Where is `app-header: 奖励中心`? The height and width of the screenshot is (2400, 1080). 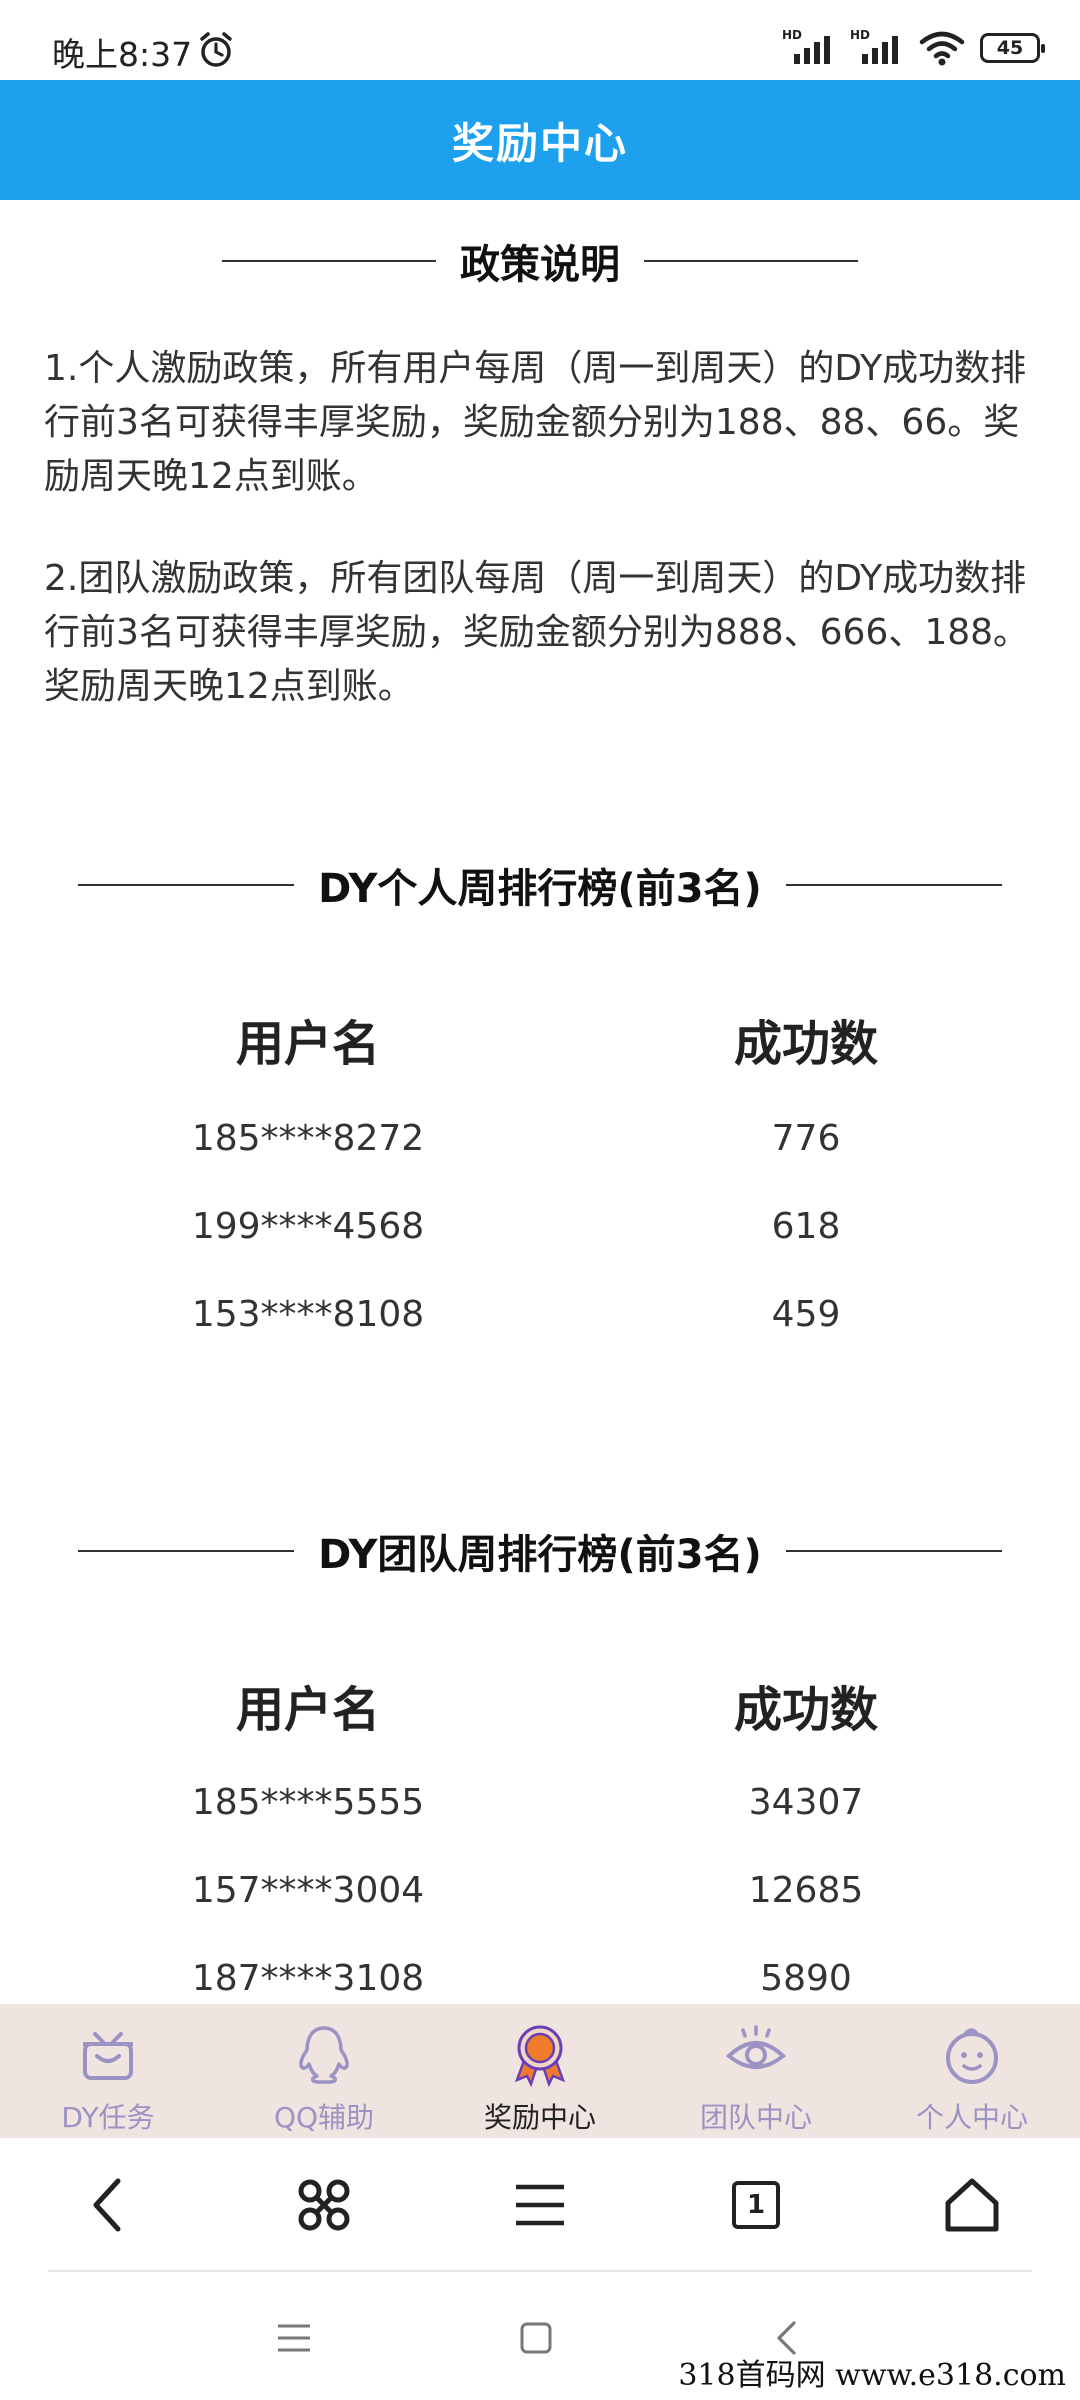 app-header: 奖励中心 is located at coordinates (540, 140).